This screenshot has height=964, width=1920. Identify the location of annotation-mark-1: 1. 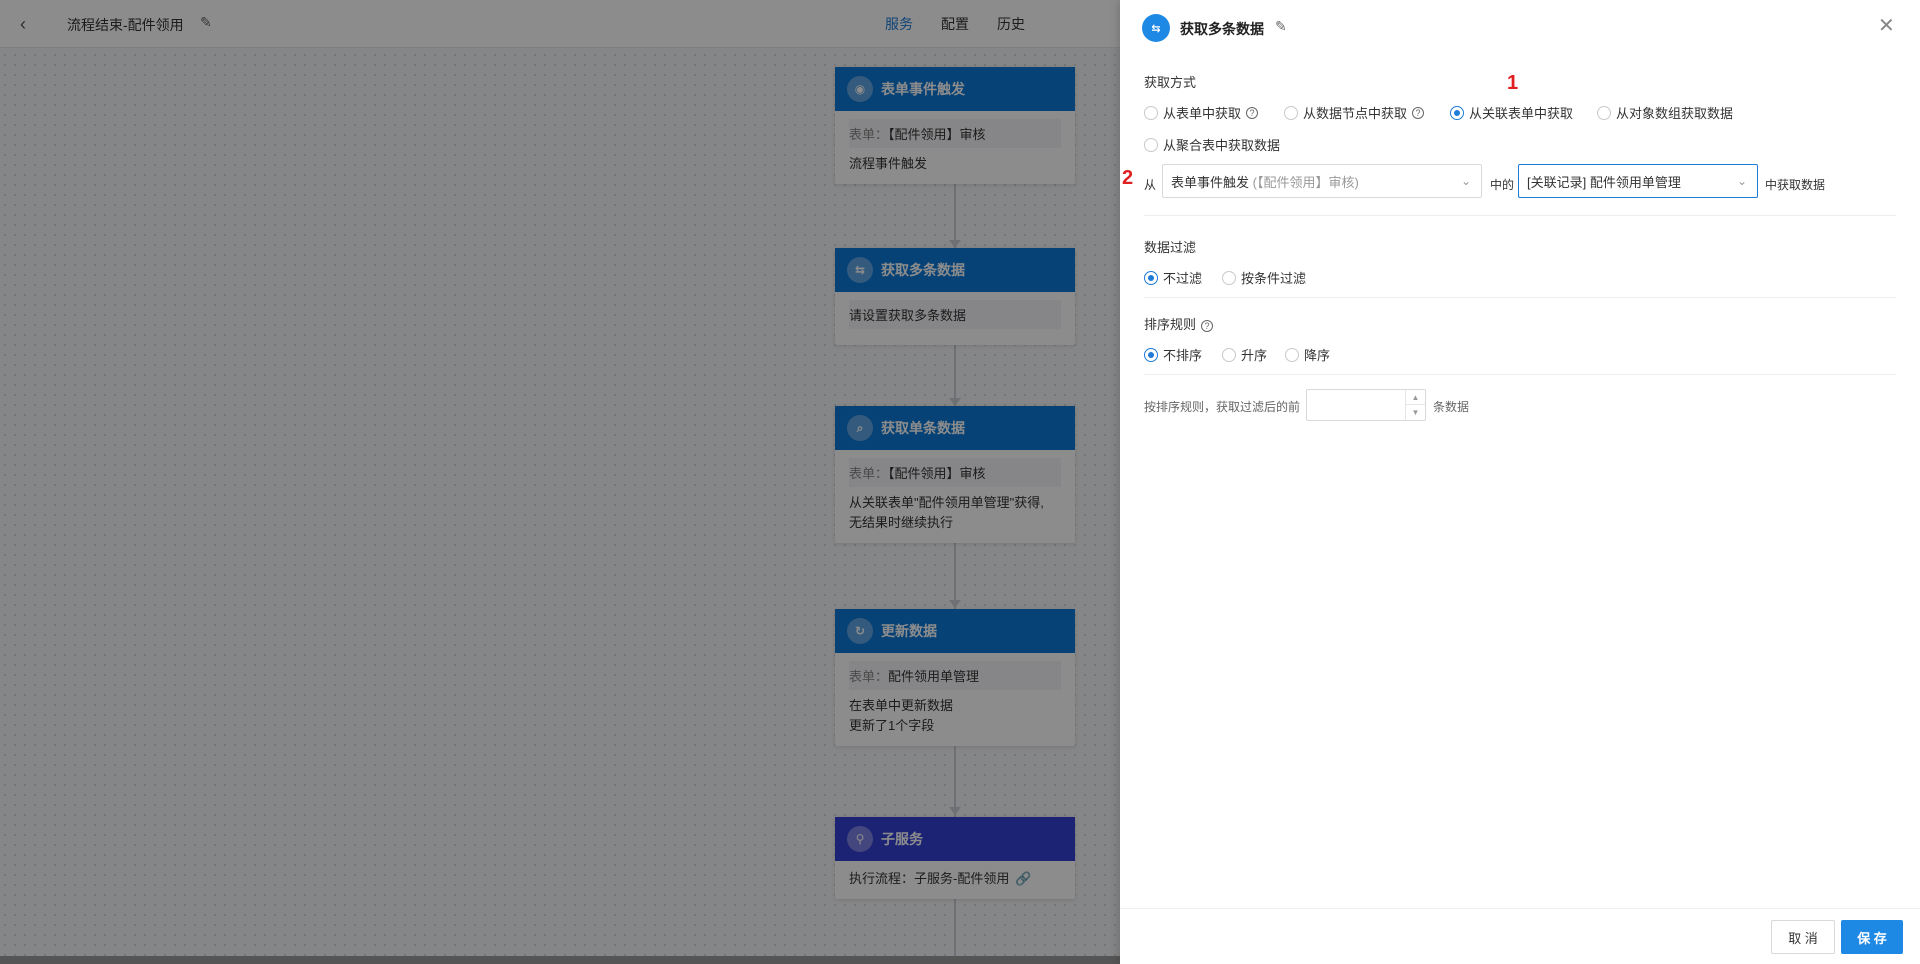
(1513, 83).